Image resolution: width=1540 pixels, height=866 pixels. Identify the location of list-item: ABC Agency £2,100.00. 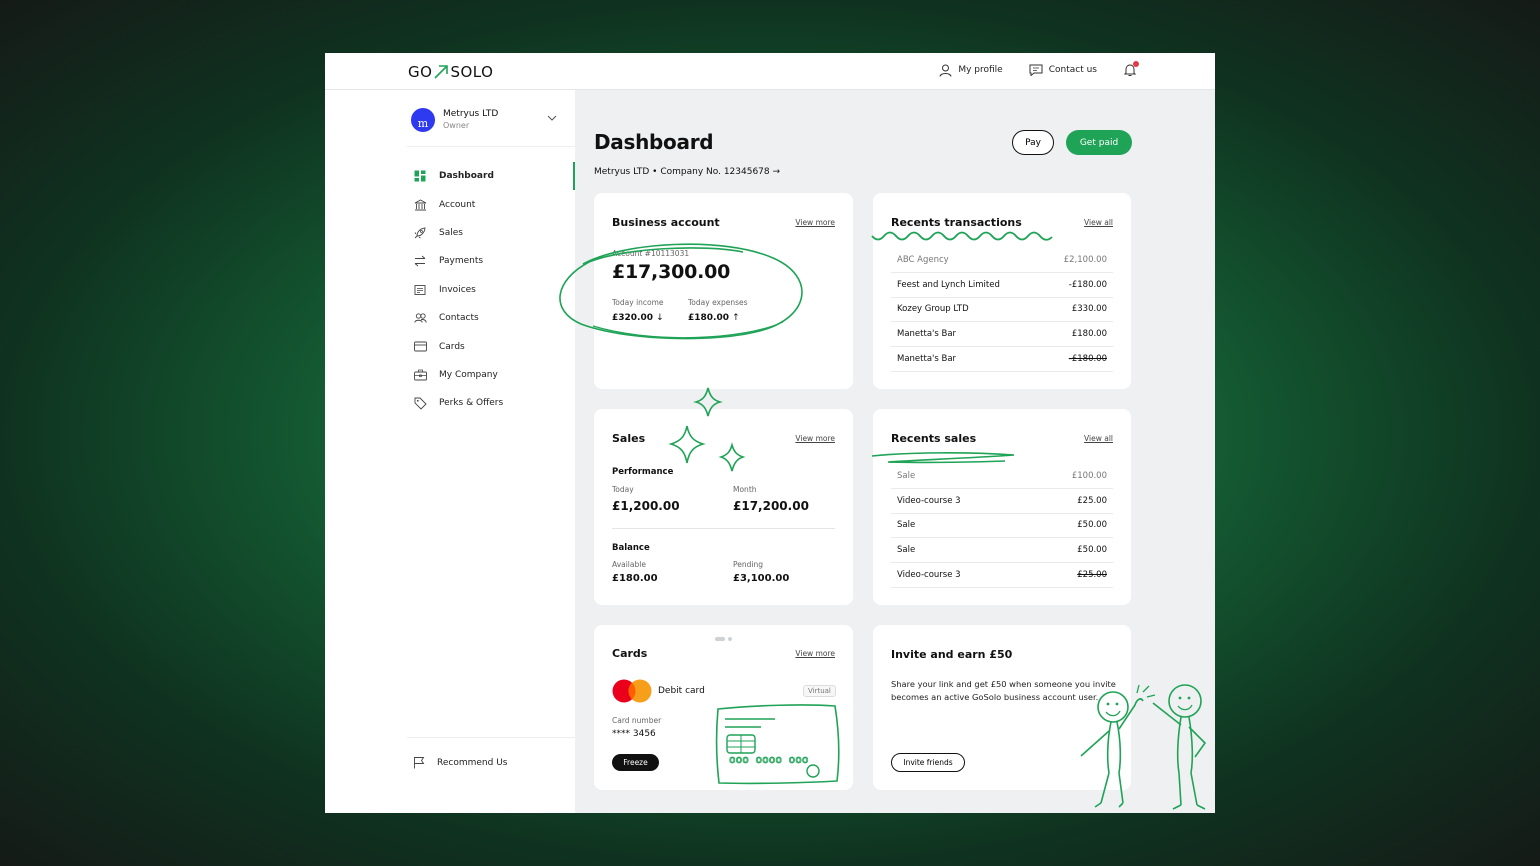
(1002, 260).